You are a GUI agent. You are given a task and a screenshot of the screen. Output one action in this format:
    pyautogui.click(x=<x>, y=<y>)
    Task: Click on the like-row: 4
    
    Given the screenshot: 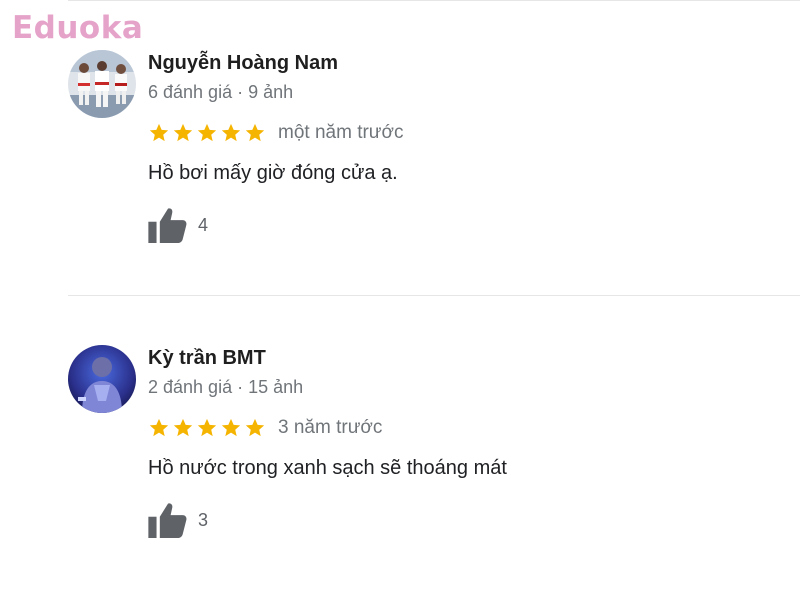 What is the action you would take?
    pyautogui.click(x=178, y=225)
    